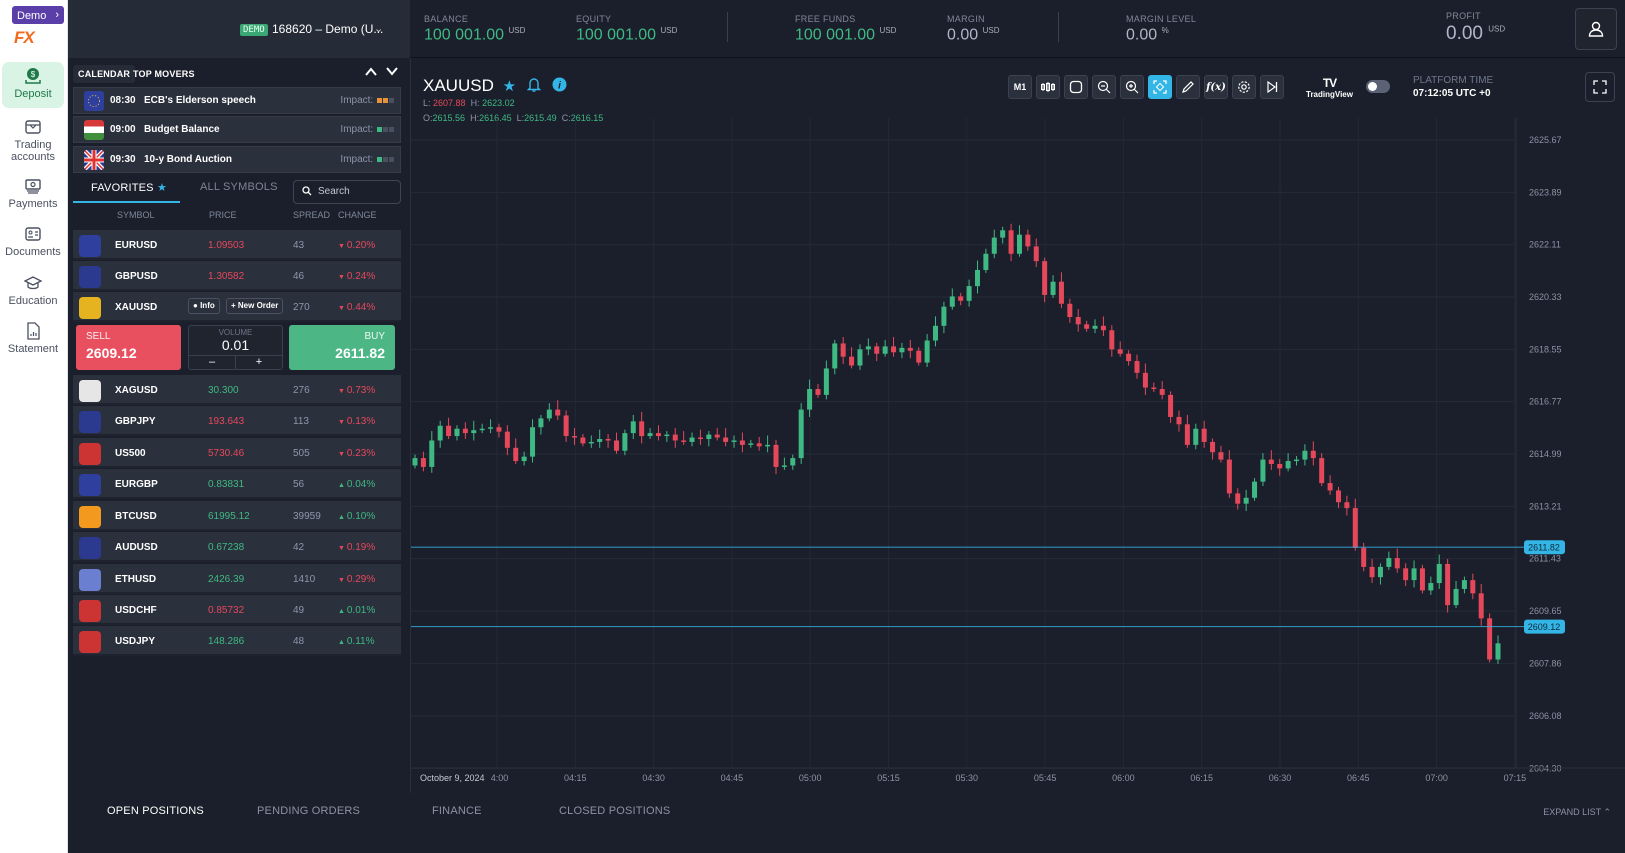 The height and width of the screenshot is (853, 1625). What do you see at coordinates (259, 362) in the screenshot?
I see `increase-volume-button: +` at bounding box center [259, 362].